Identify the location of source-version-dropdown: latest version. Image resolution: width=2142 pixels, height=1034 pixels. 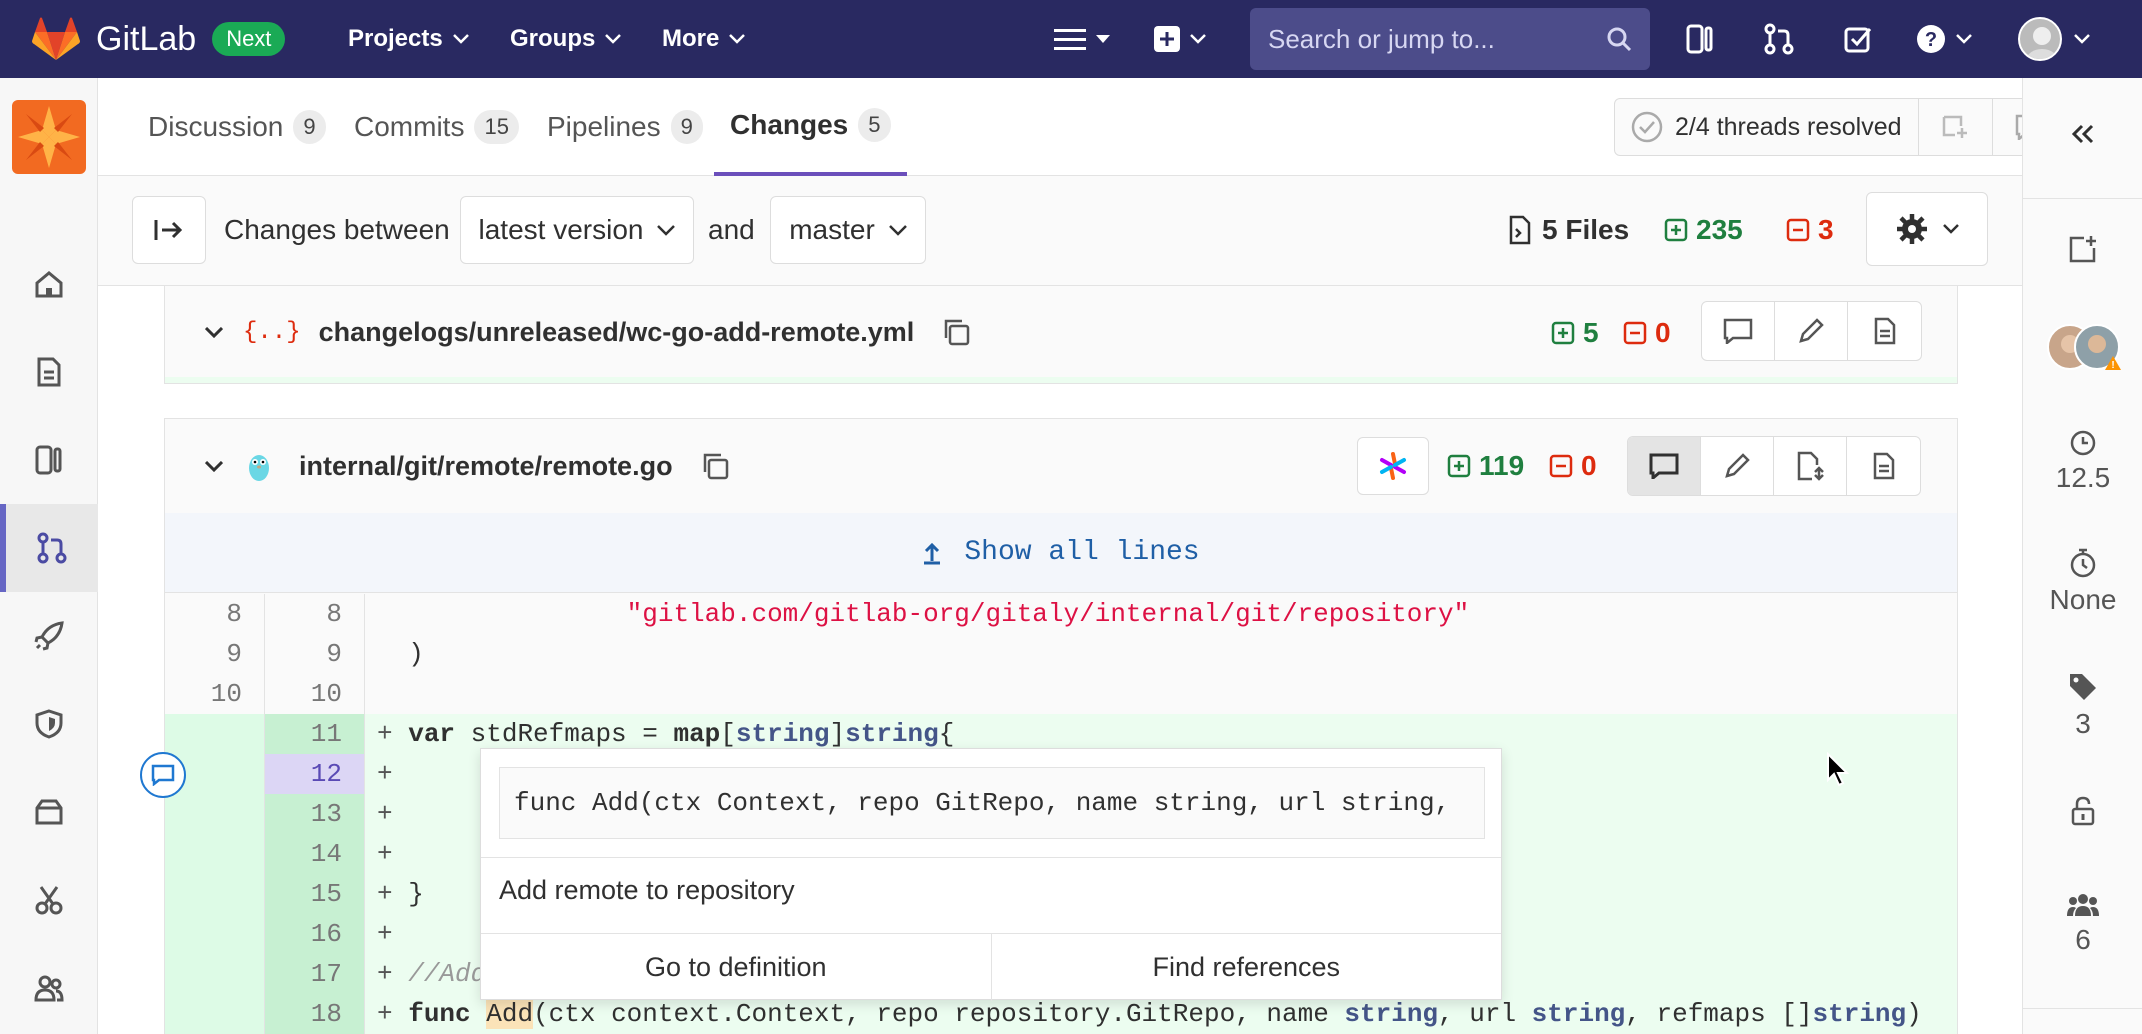
(577, 230).